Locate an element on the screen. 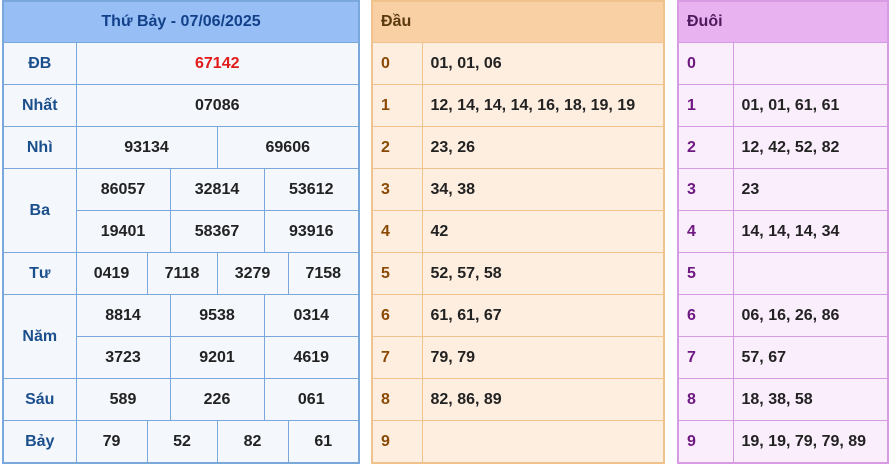 This screenshot has height=465, width=889. table-row: 7 79, 79 is located at coordinates (518, 357).